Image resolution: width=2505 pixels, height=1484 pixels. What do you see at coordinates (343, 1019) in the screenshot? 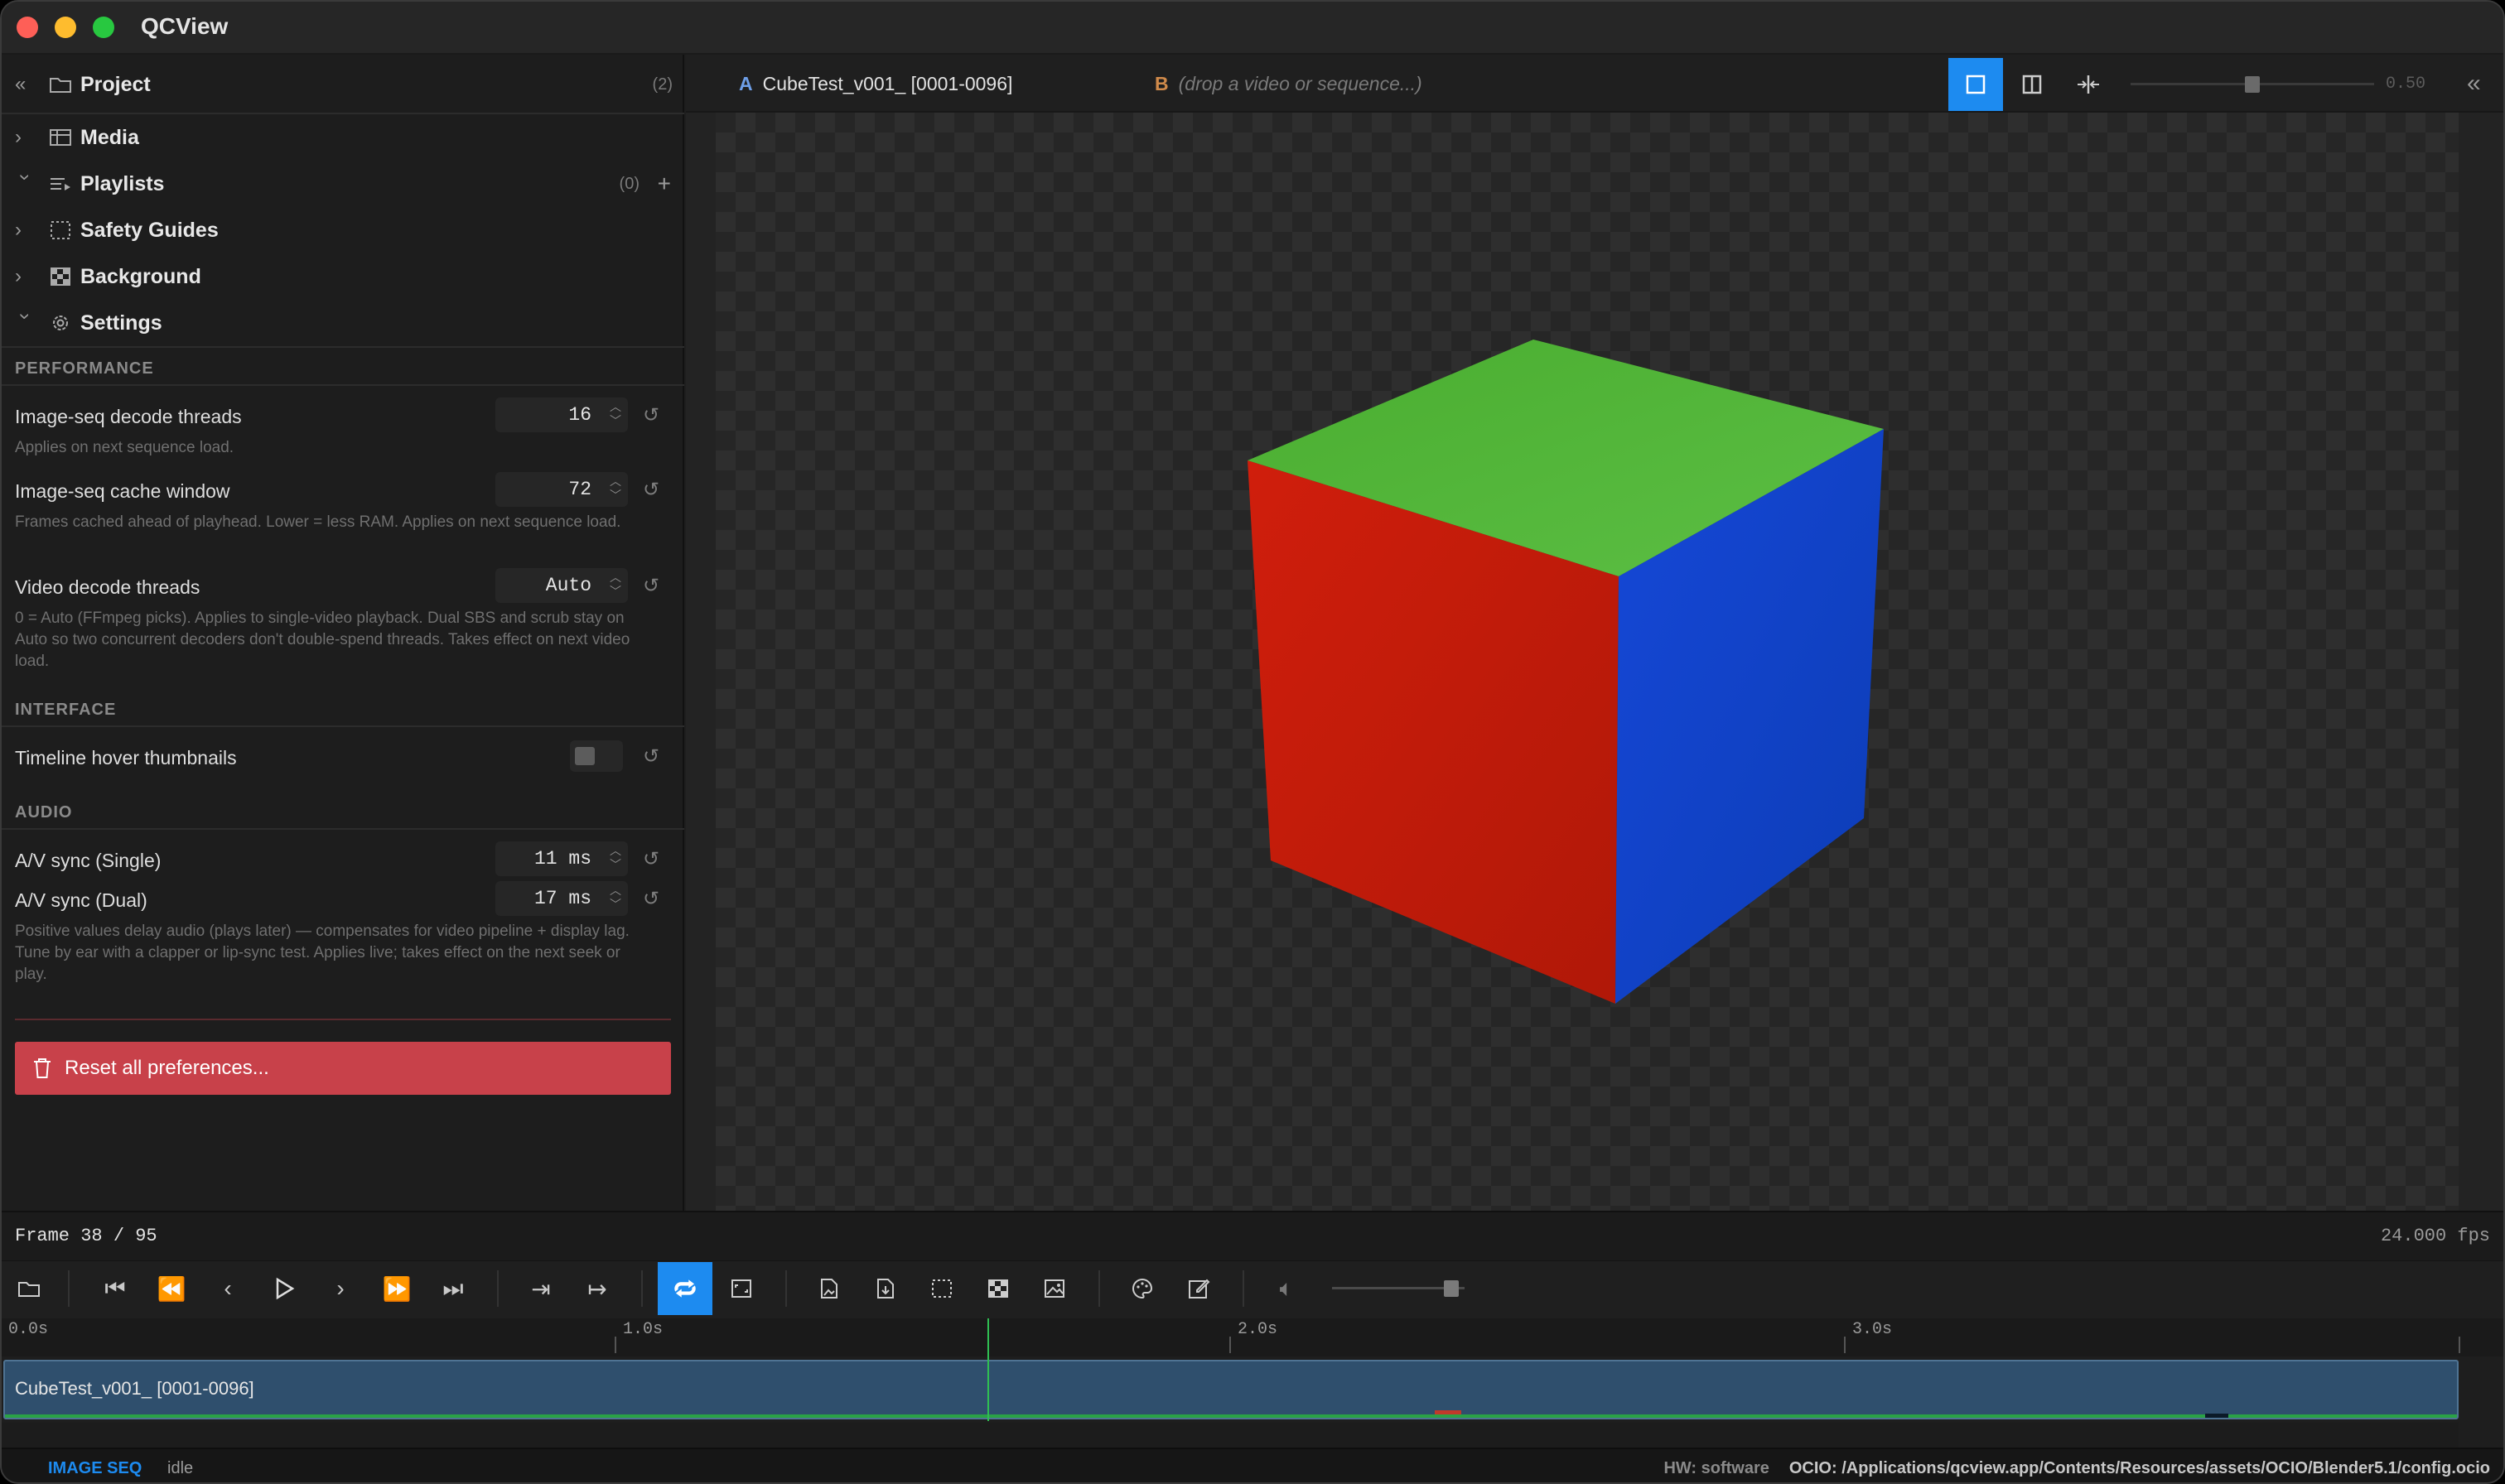
I see `danger-divider` at bounding box center [343, 1019].